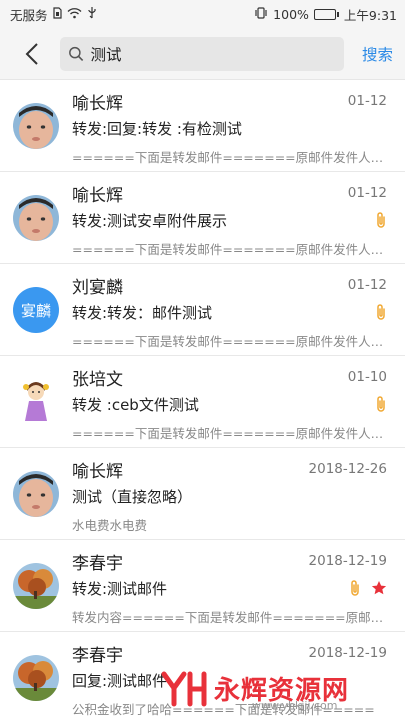 The width and height of the screenshot is (405, 720). I want to click on search-box, so click(202, 53).